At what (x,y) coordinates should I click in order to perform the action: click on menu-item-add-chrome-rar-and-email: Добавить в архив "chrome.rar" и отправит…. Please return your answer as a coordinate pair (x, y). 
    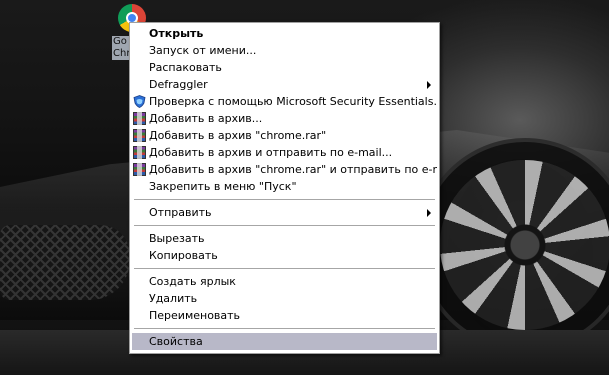
    Looking at the image, I should click on (284, 169).